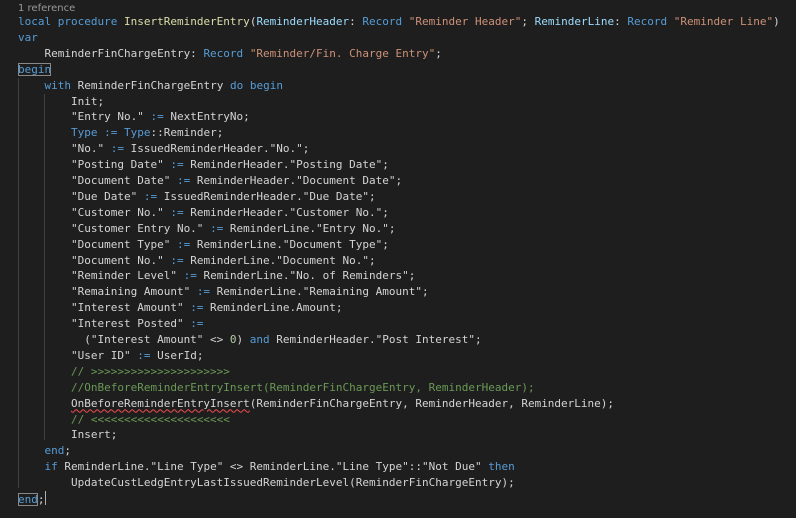  I want to click on code-token: ReminderFinChargeEntry:, so click(111, 53).